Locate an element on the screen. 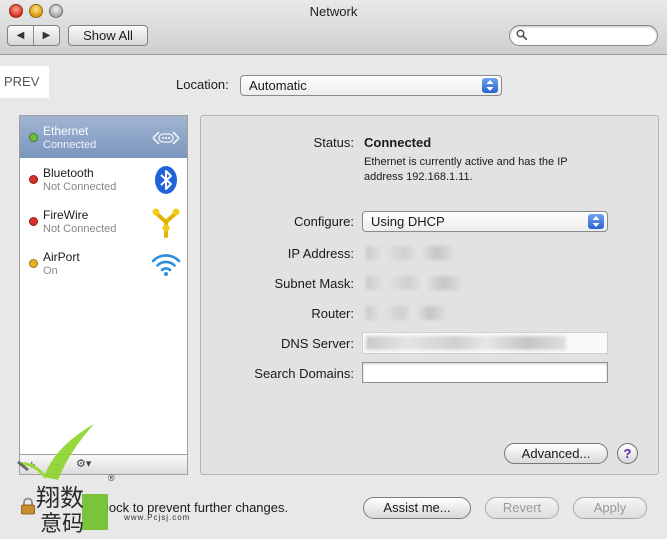  configure-label: Configure: is located at coordinates (324, 221).